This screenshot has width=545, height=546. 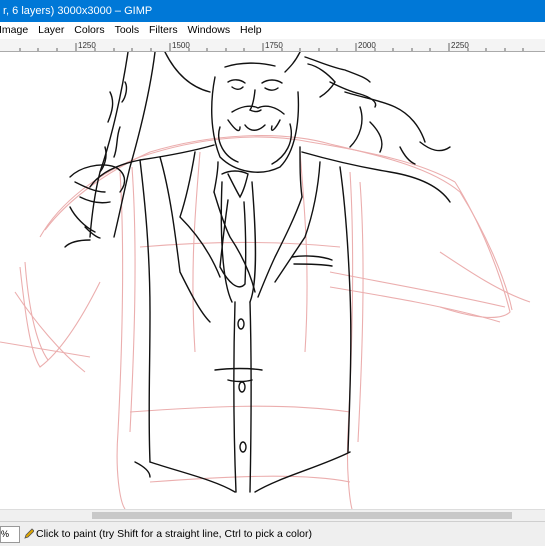 What do you see at coordinates (272, 11) in the screenshot?
I see `title-bar: r, 6 layers) 3000x3000 – GIMP` at bounding box center [272, 11].